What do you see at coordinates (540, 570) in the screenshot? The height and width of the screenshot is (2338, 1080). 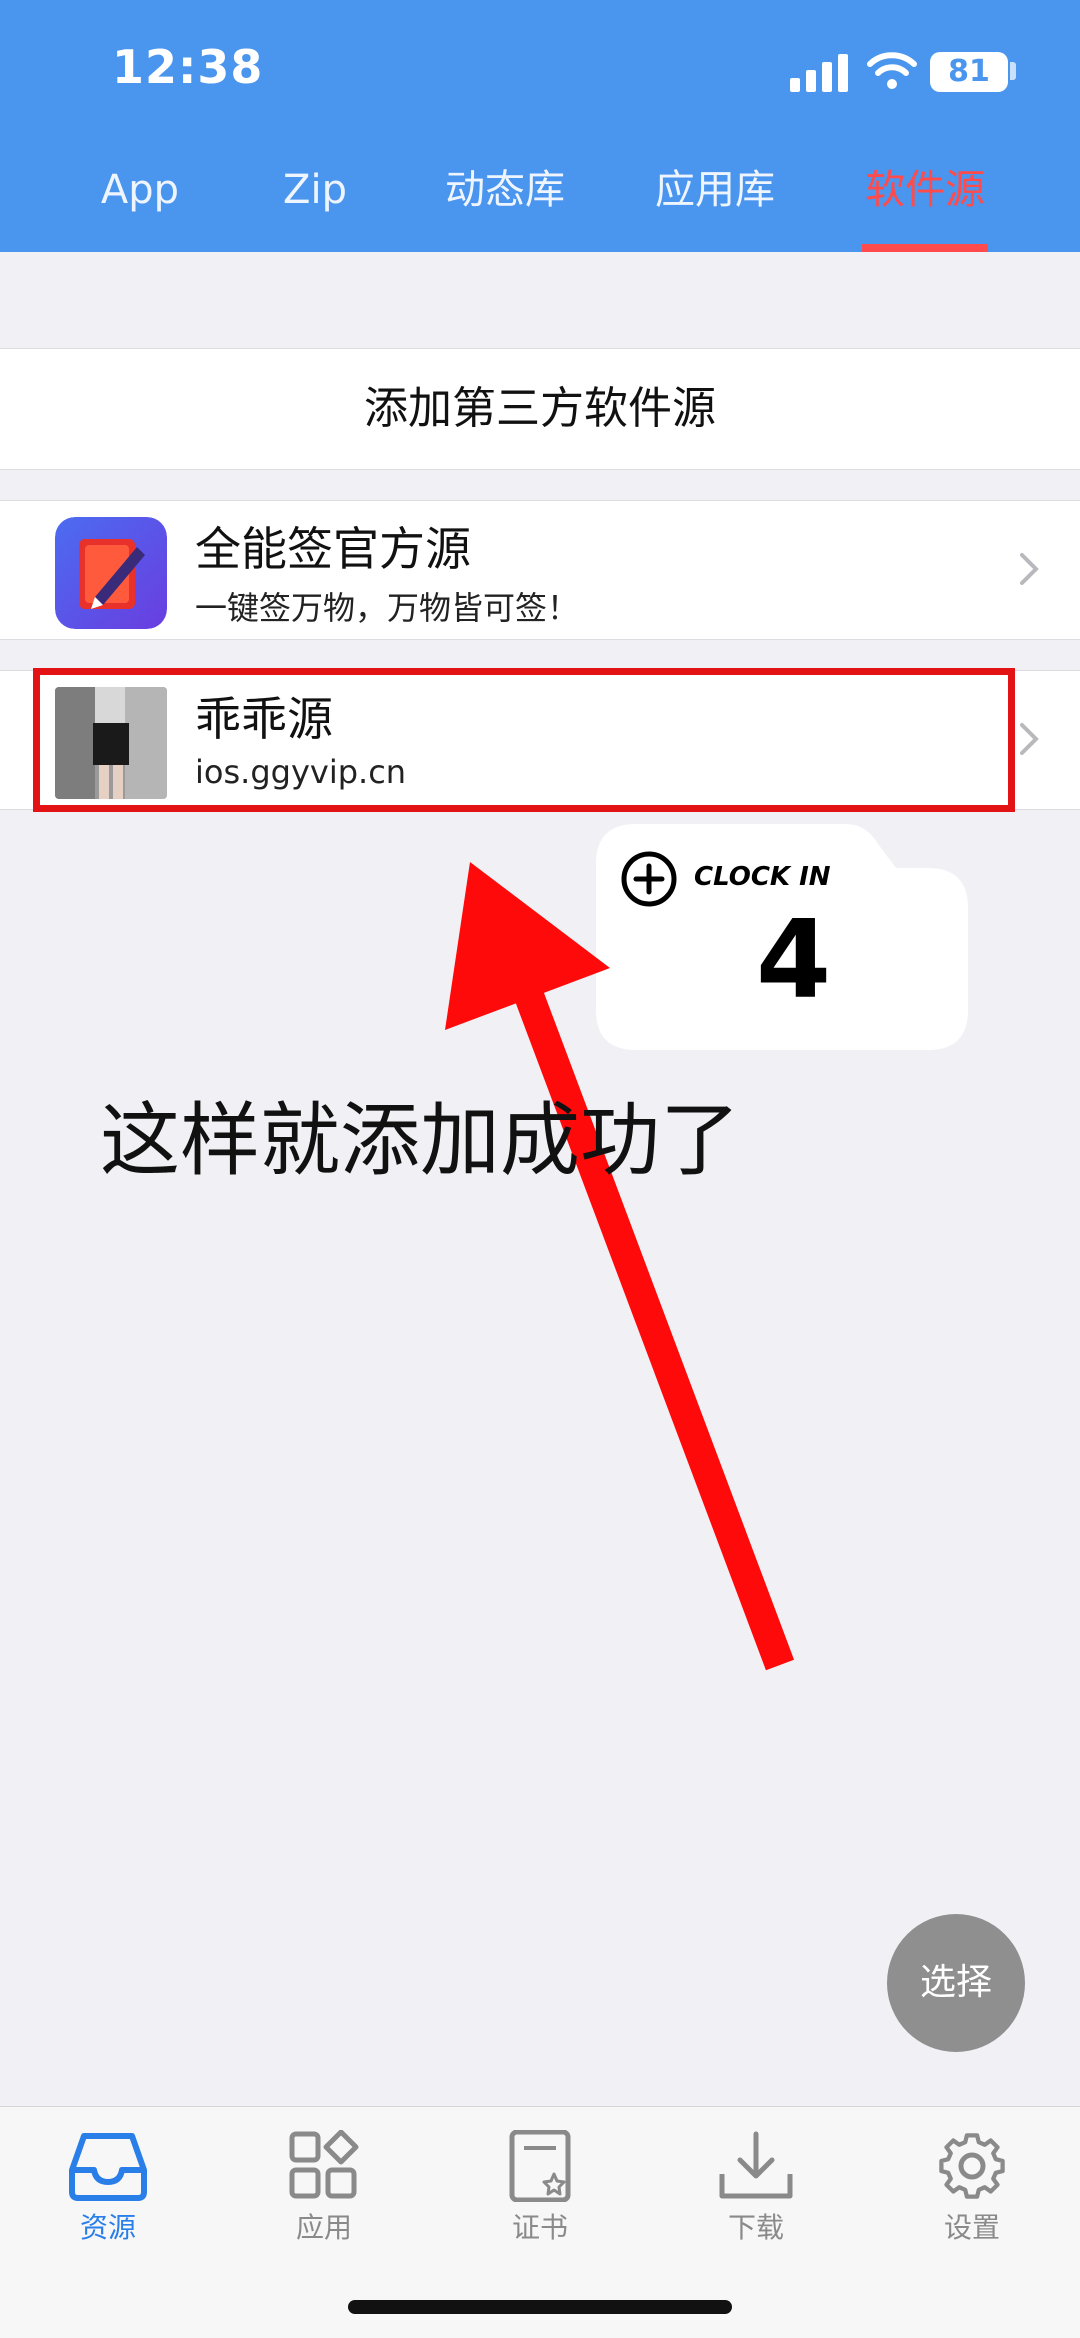 I see `source-row-official: 全能签官方源 一键签万物，万物皆可签！` at bounding box center [540, 570].